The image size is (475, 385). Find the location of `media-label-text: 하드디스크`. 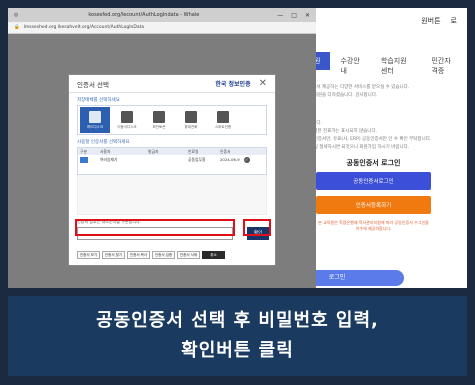

media-label-text: 하드디스크 is located at coordinates (95, 126).